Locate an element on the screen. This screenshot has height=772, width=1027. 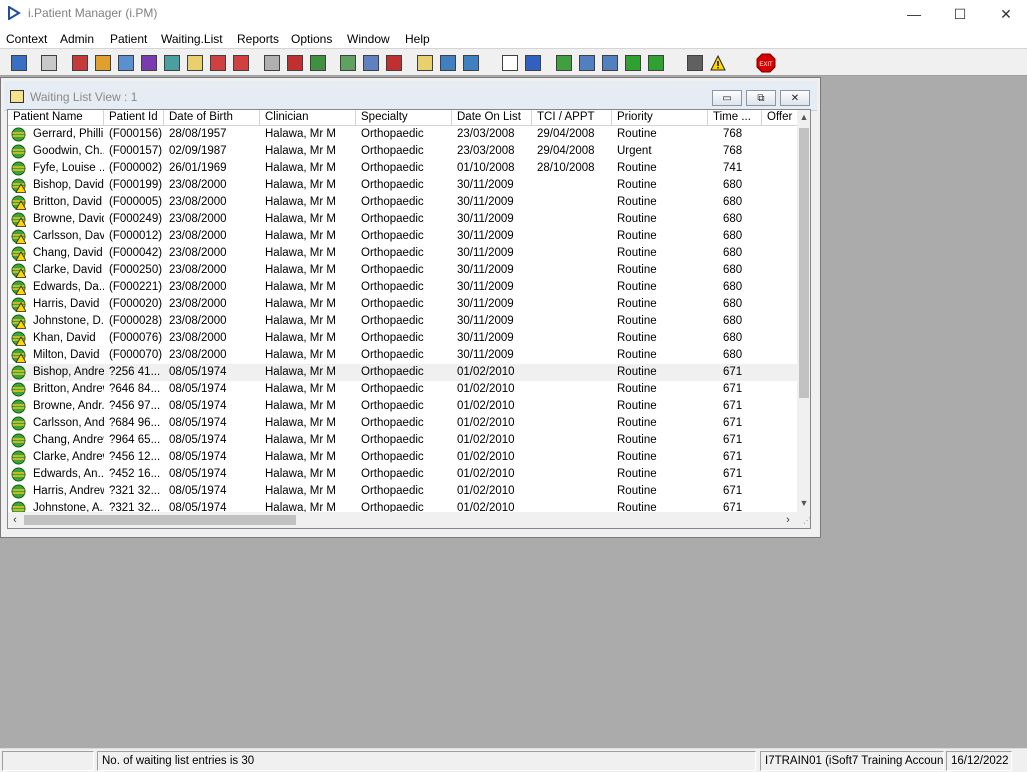
toolbar-button-swap is located at coordinates (695, 63).